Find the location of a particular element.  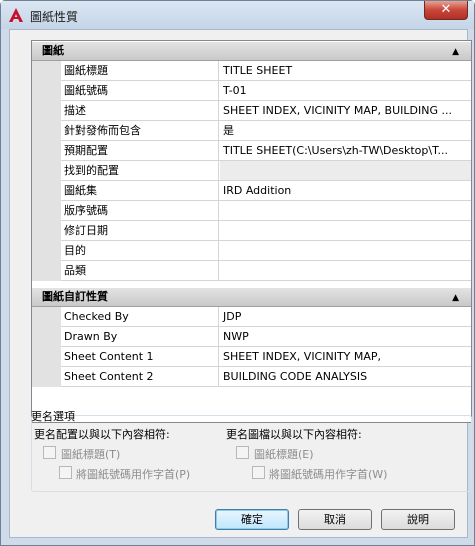

prefix-layout-checkbox is located at coordinates (65, 472).